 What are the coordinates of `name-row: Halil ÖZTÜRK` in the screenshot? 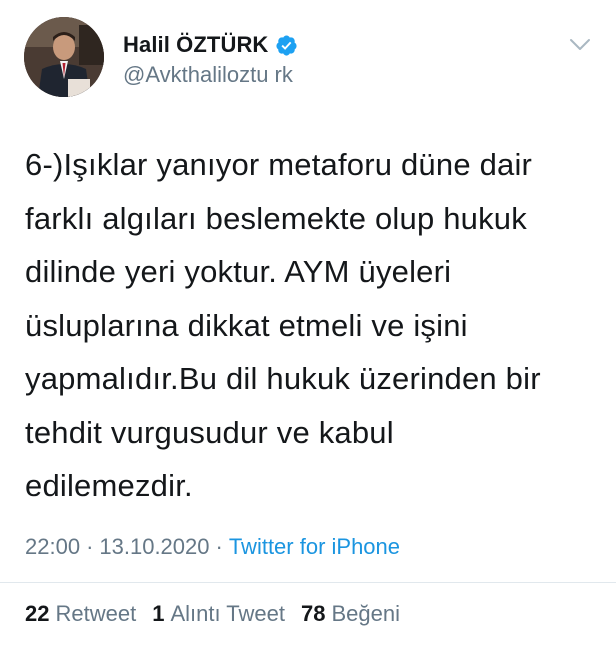 It's located at (210, 45).